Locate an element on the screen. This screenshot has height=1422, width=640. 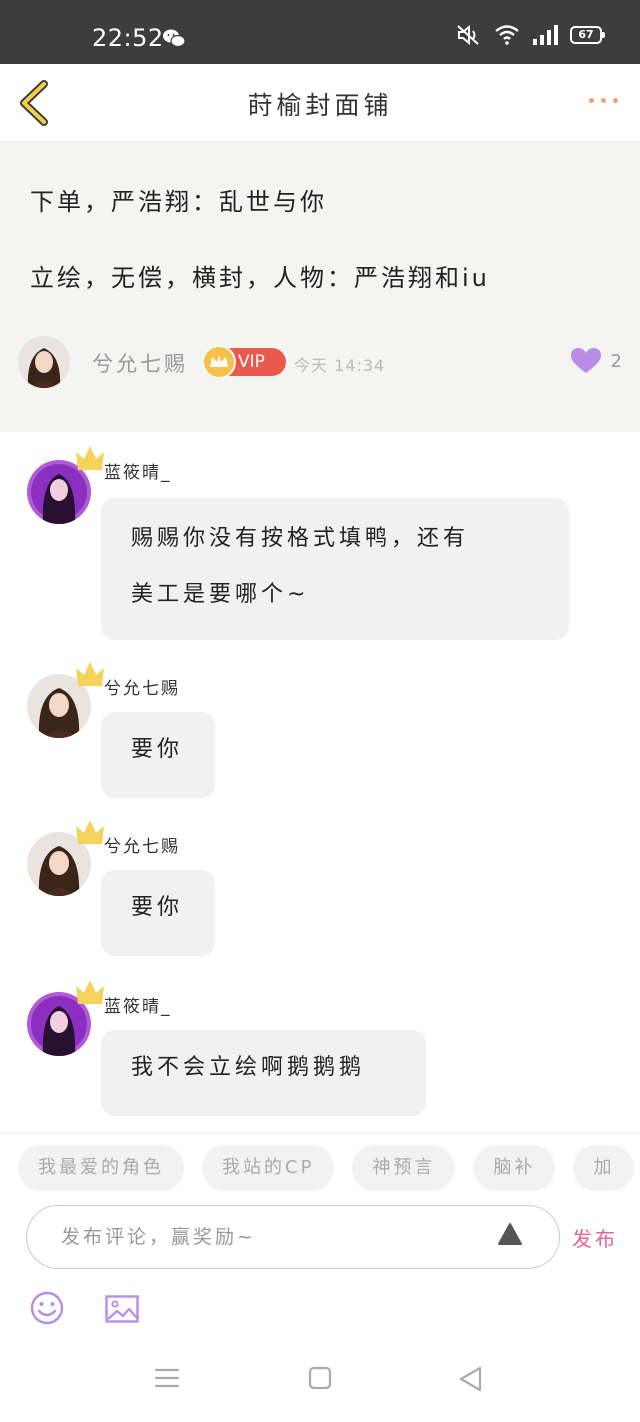
comment-bubble: 我不会立绘啊鹅鹅鹅 is located at coordinates (263, 1073).